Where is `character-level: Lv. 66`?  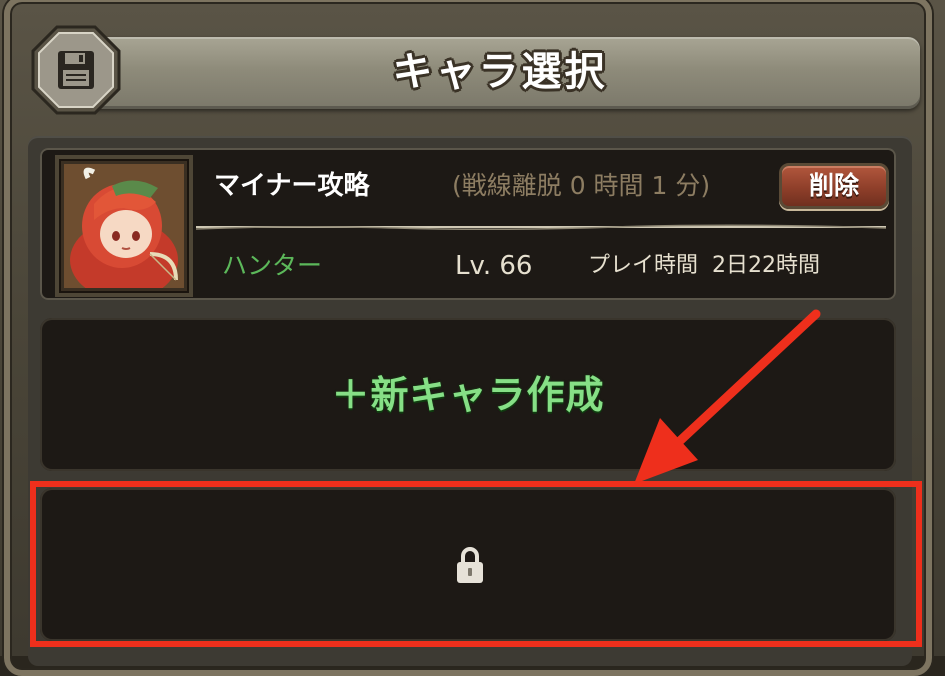
character-level: Lv. 66 is located at coordinates (494, 266).